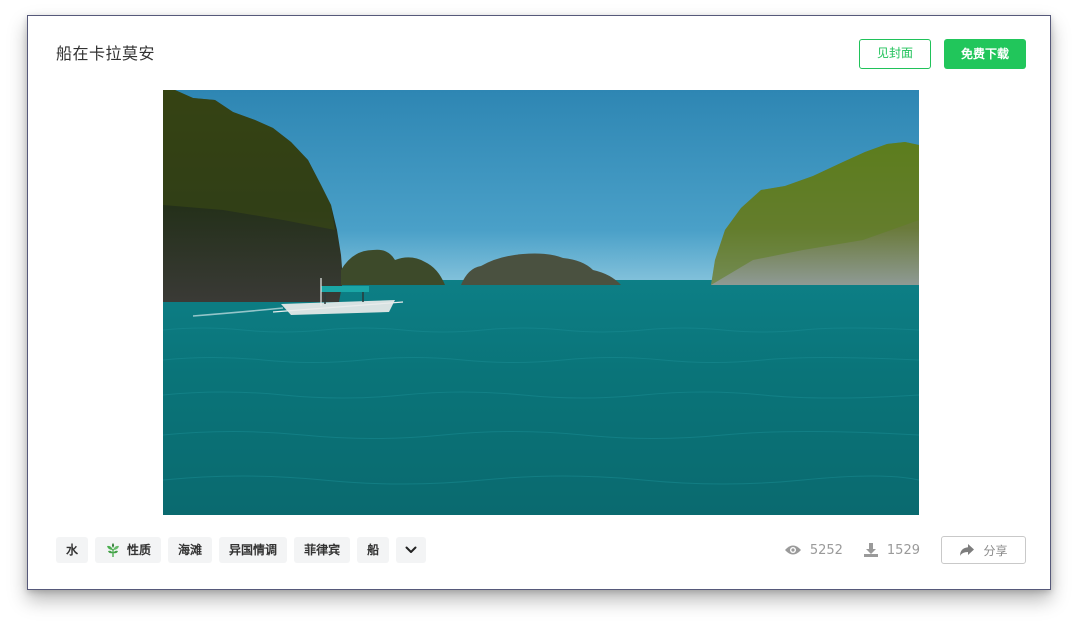 The height and width of the screenshot is (631, 1080). I want to click on share-button: 分享, so click(983, 550).